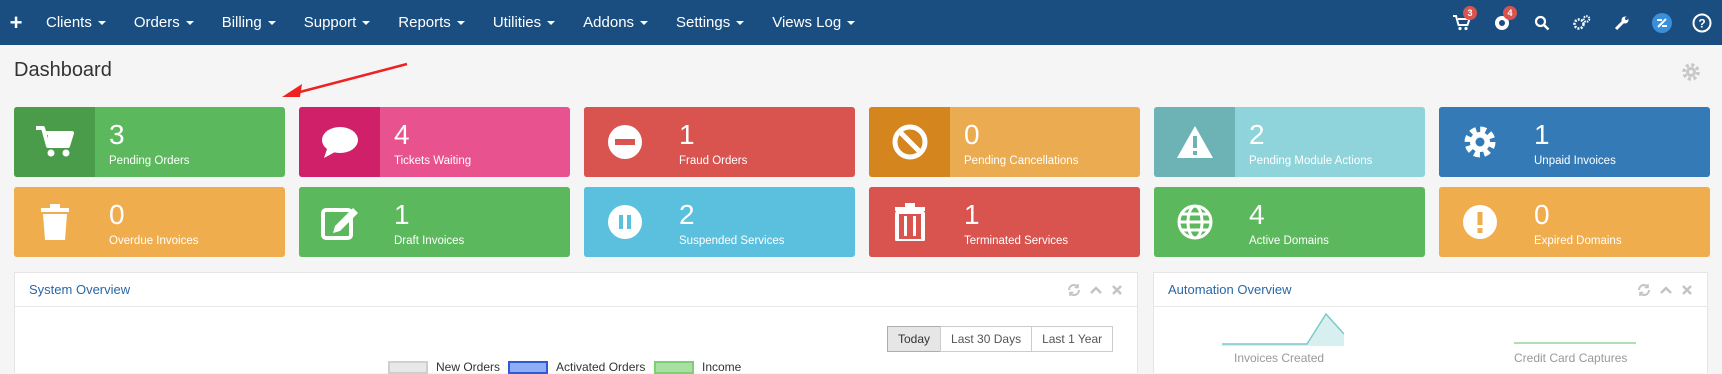 The height and width of the screenshot is (374, 1722). What do you see at coordinates (339, 142) in the screenshot?
I see `comment-icon` at bounding box center [339, 142].